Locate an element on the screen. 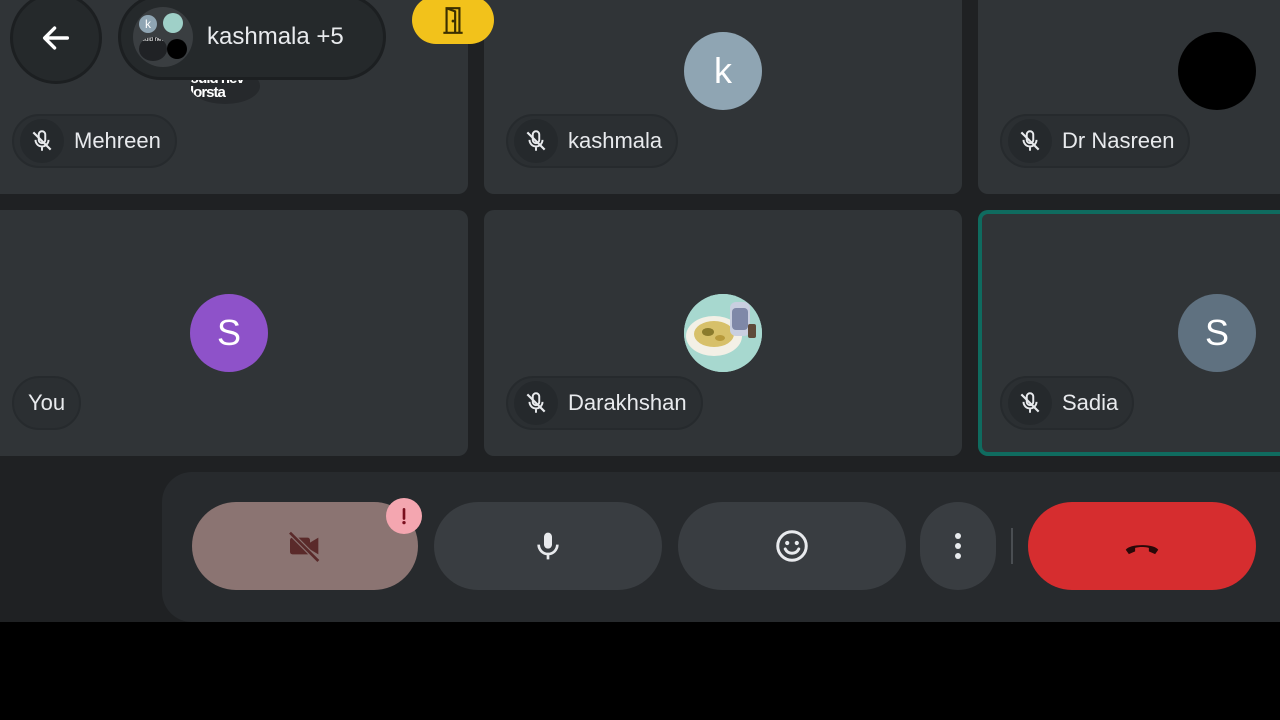 The height and width of the screenshot is (720, 1280). participant-name: kashmala is located at coordinates (615, 140).